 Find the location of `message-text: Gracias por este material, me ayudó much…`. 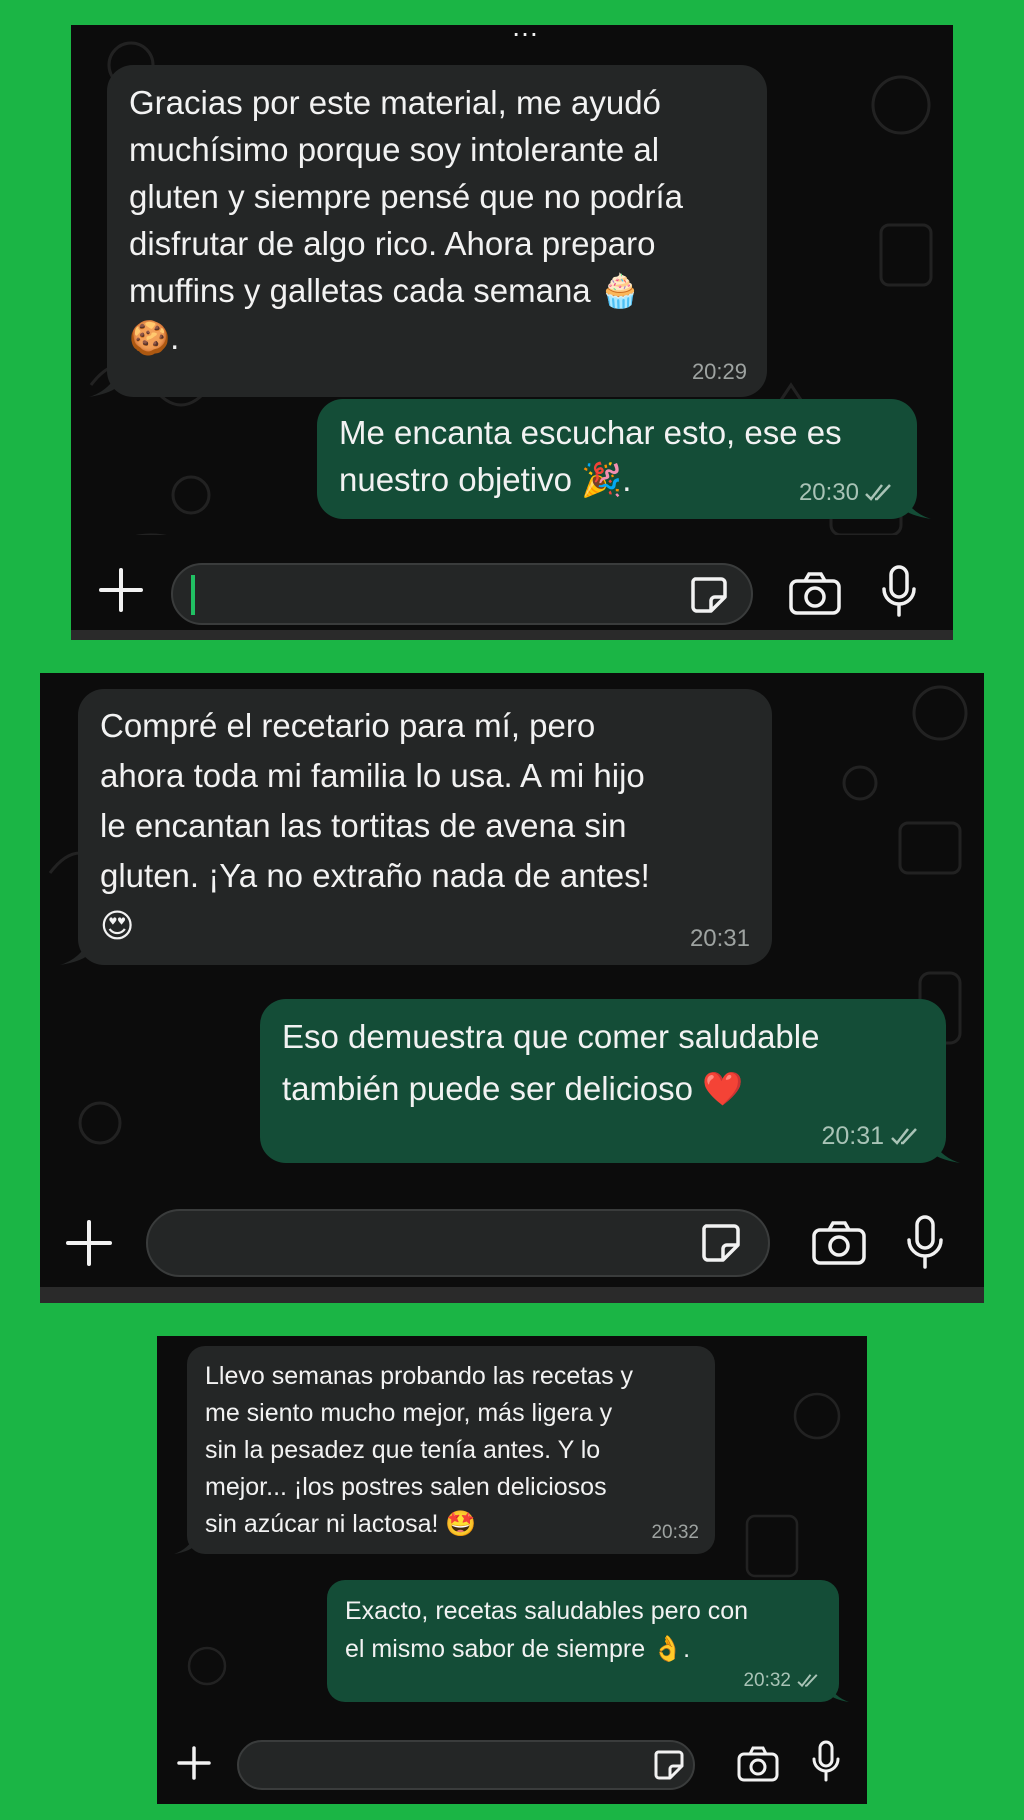

message-text: Gracias por este material, me ayudó much… is located at coordinates (406, 220).